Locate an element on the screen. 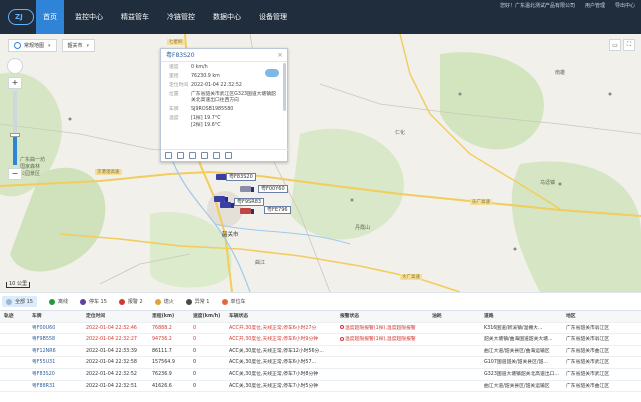  vehicle-label: 粤FE796 is located at coordinates (277, 210).